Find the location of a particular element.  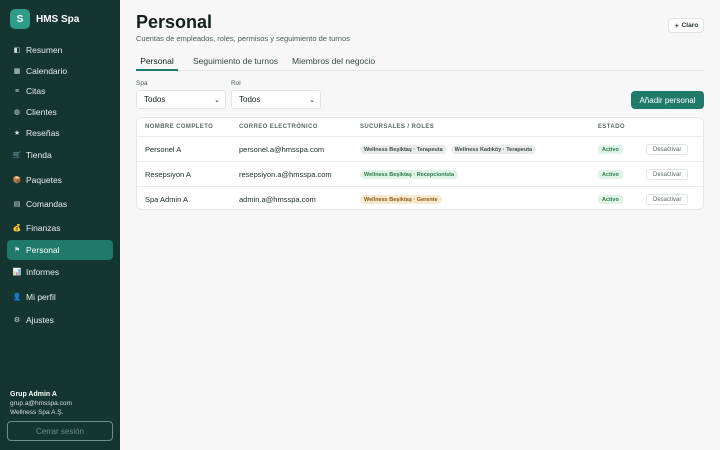

sidebar-item-label: Citas is located at coordinates (36, 91).